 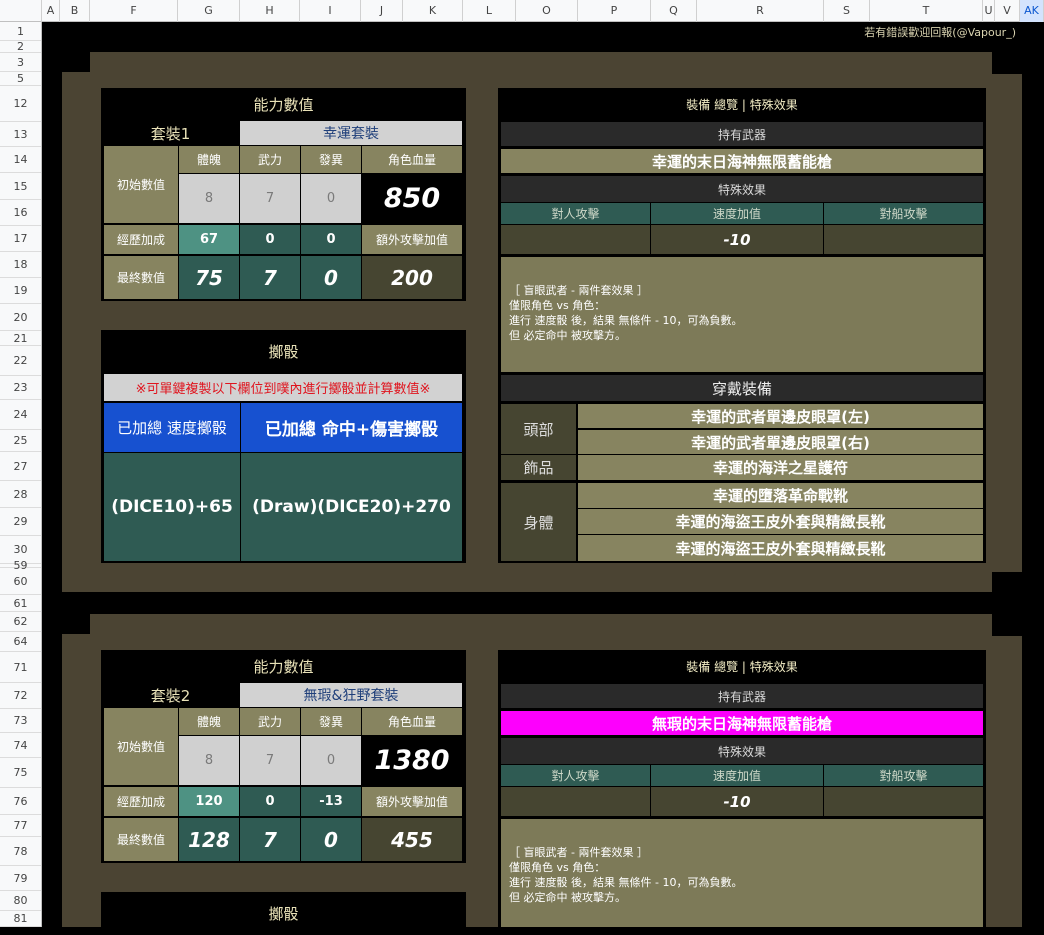 What do you see at coordinates (20, 186) in the screenshot?
I see `row-header-15: 15` at bounding box center [20, 186].